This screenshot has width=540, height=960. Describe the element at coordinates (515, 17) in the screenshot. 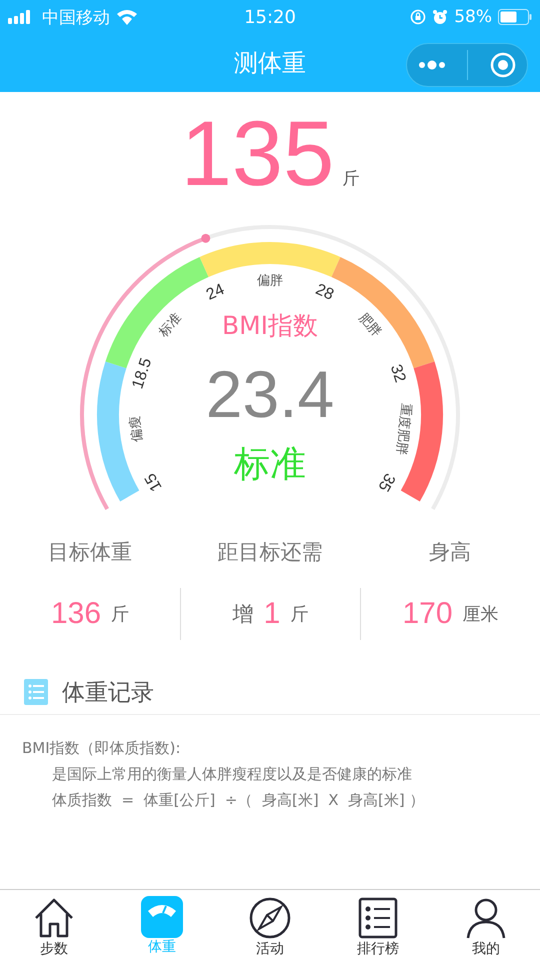

I see `battery-icon` at that location.